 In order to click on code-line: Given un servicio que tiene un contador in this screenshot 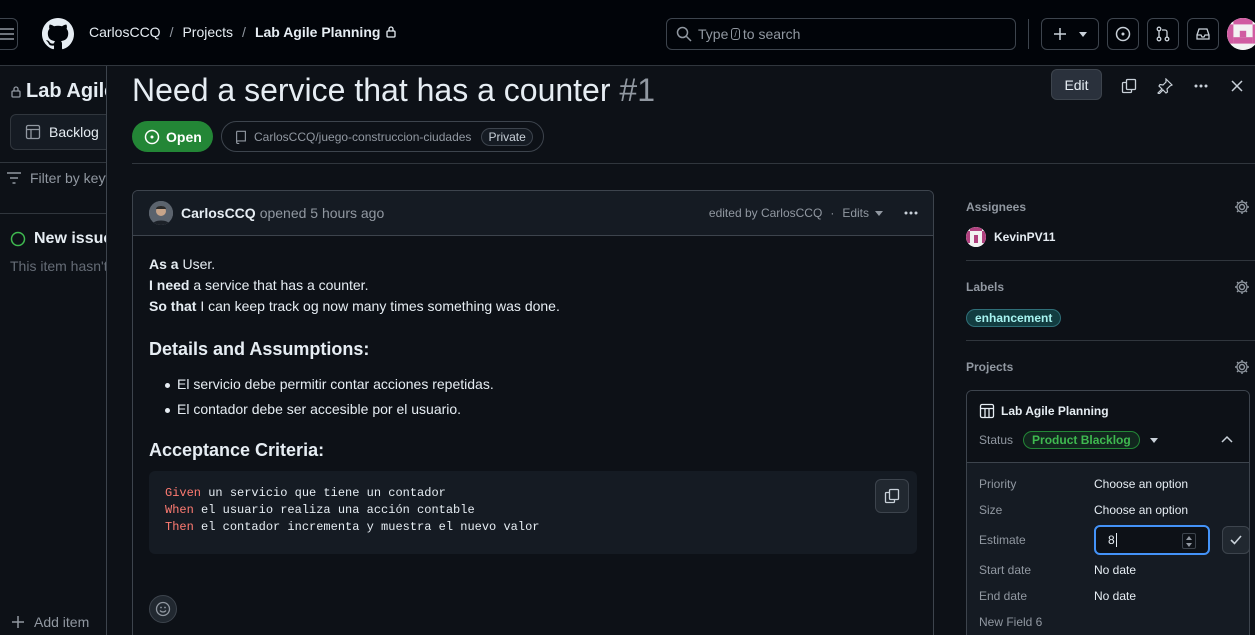, I will do `click(305, 493)`.